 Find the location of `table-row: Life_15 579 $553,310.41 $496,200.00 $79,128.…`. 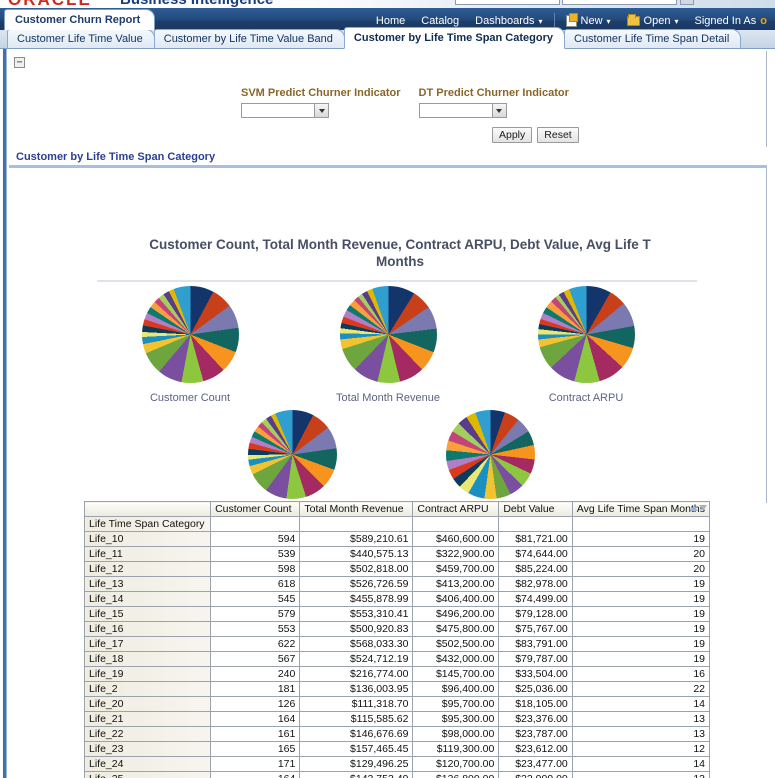

table-row: Life_15 579 $553,310.41 $496,200.00 $79,128.… is located at coordinates (397, 614).